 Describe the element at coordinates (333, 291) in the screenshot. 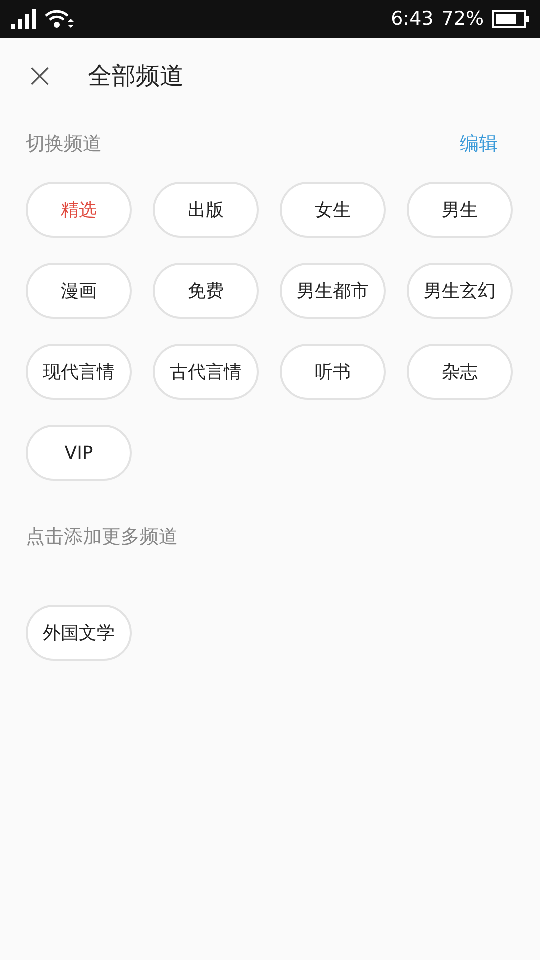

I see `channel-chip: 男生都市` at that location.